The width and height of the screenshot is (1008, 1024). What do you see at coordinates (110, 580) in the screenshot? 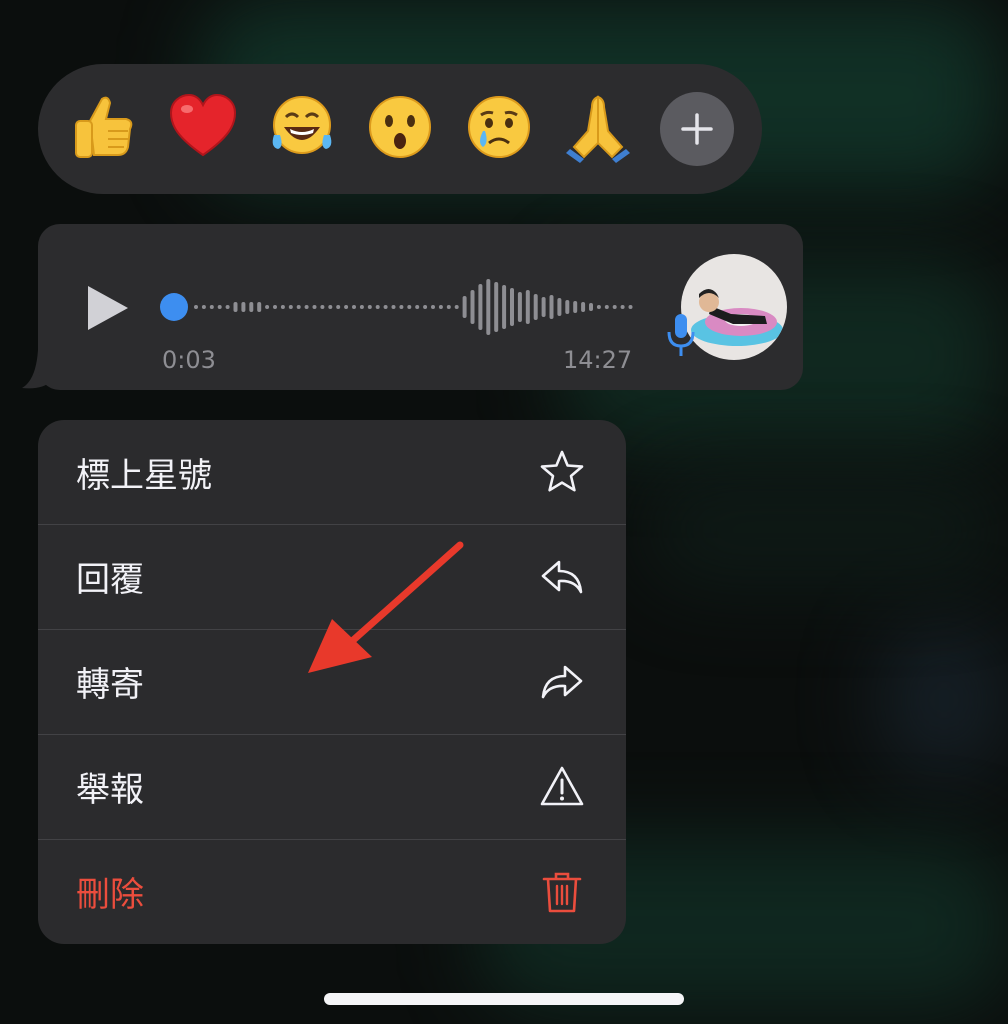
I see `menu-item-label: 回覆` at bounding box center [110, 580].